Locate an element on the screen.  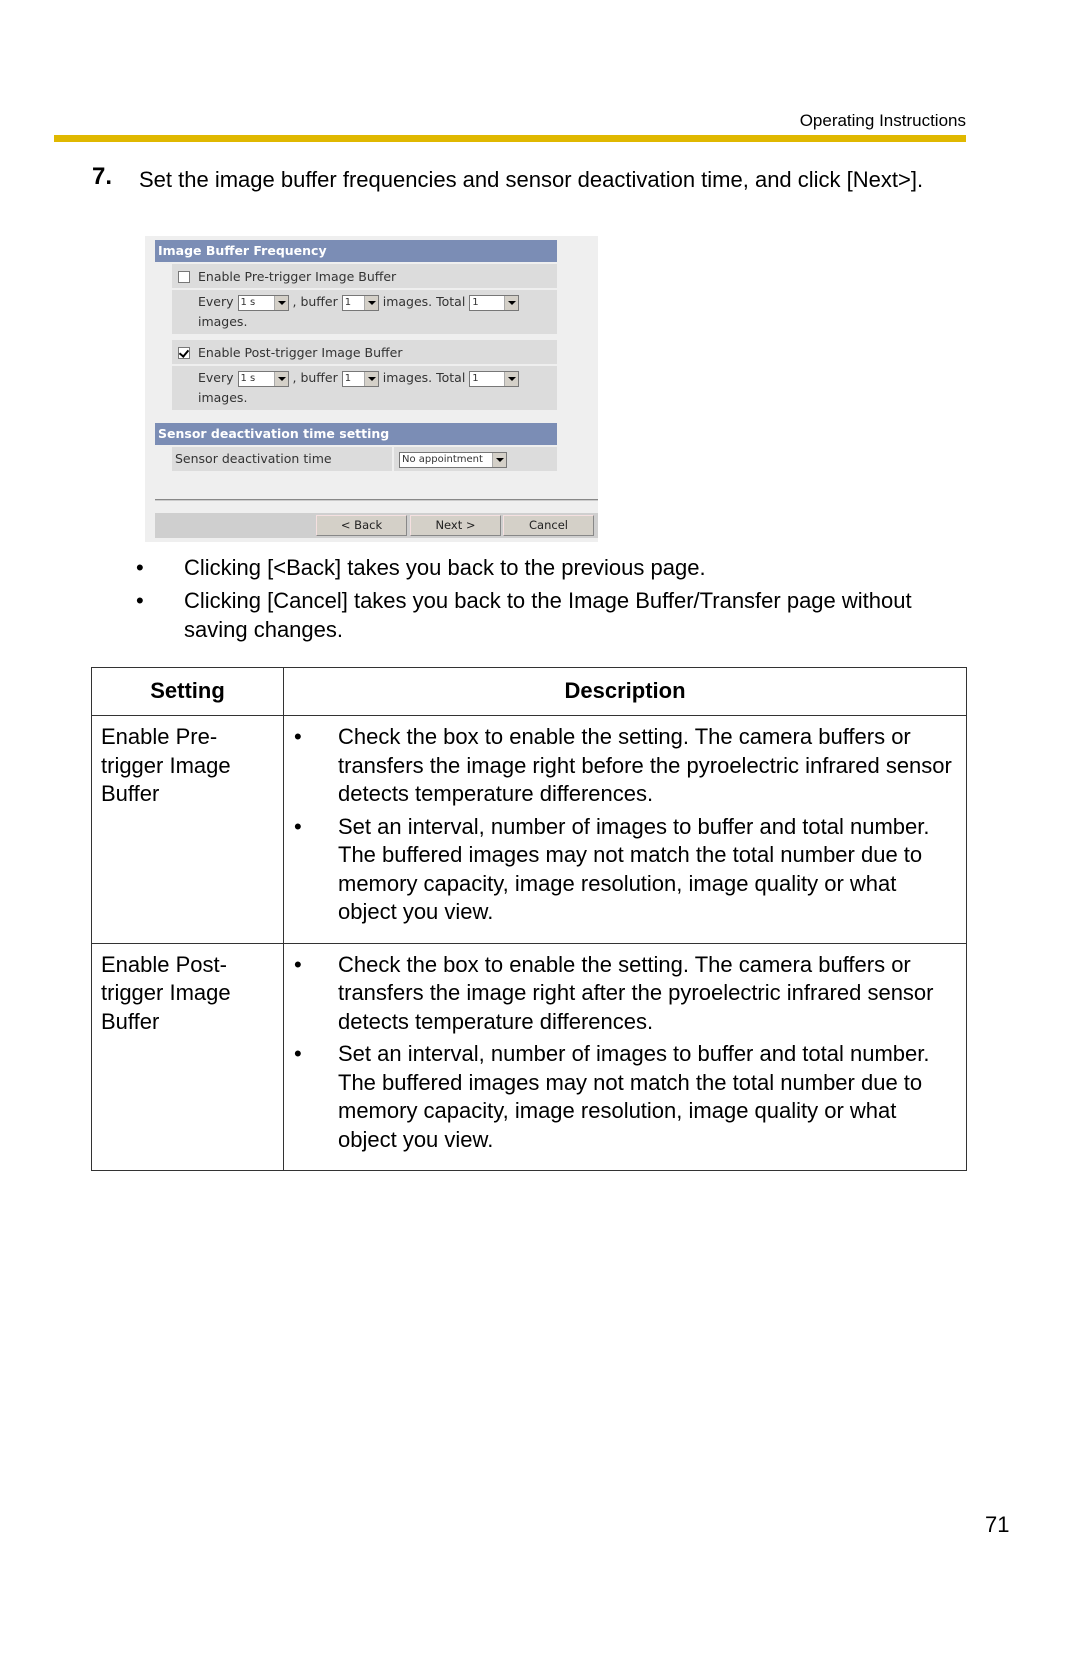
post-total-value: 1 is located at coordinates (475, 378).